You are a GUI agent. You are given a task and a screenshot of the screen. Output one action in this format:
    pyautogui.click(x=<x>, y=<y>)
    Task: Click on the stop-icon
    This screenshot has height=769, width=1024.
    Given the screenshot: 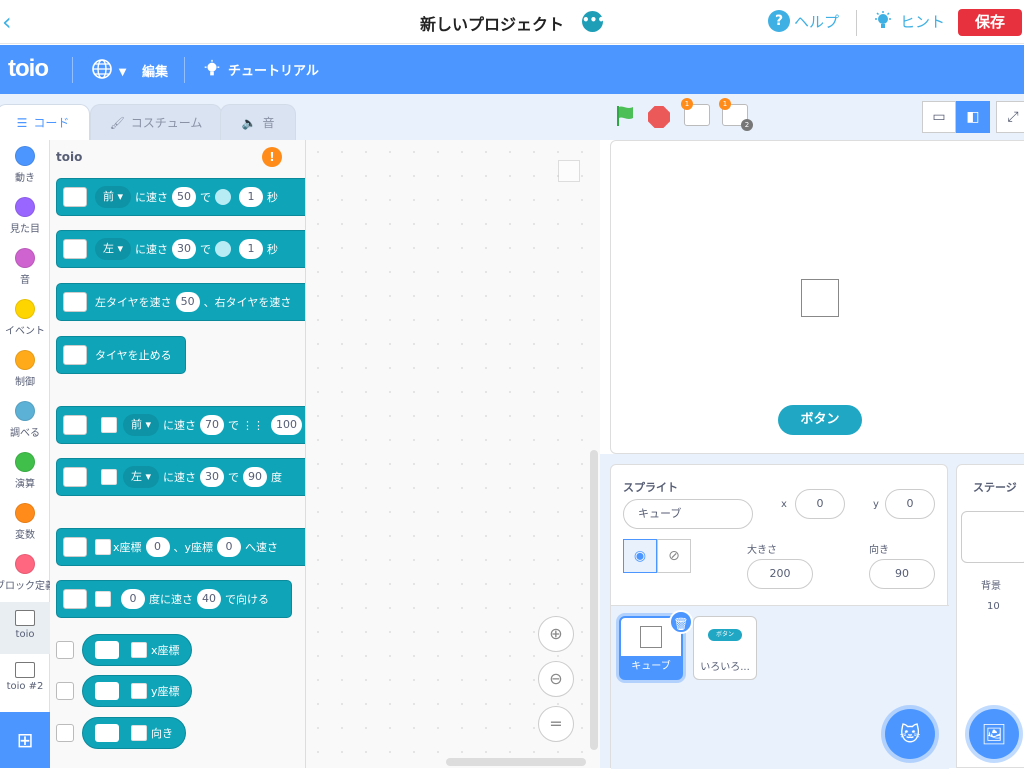 What is the action you would take?
    pyautogui.click(x=659, y=117)
    